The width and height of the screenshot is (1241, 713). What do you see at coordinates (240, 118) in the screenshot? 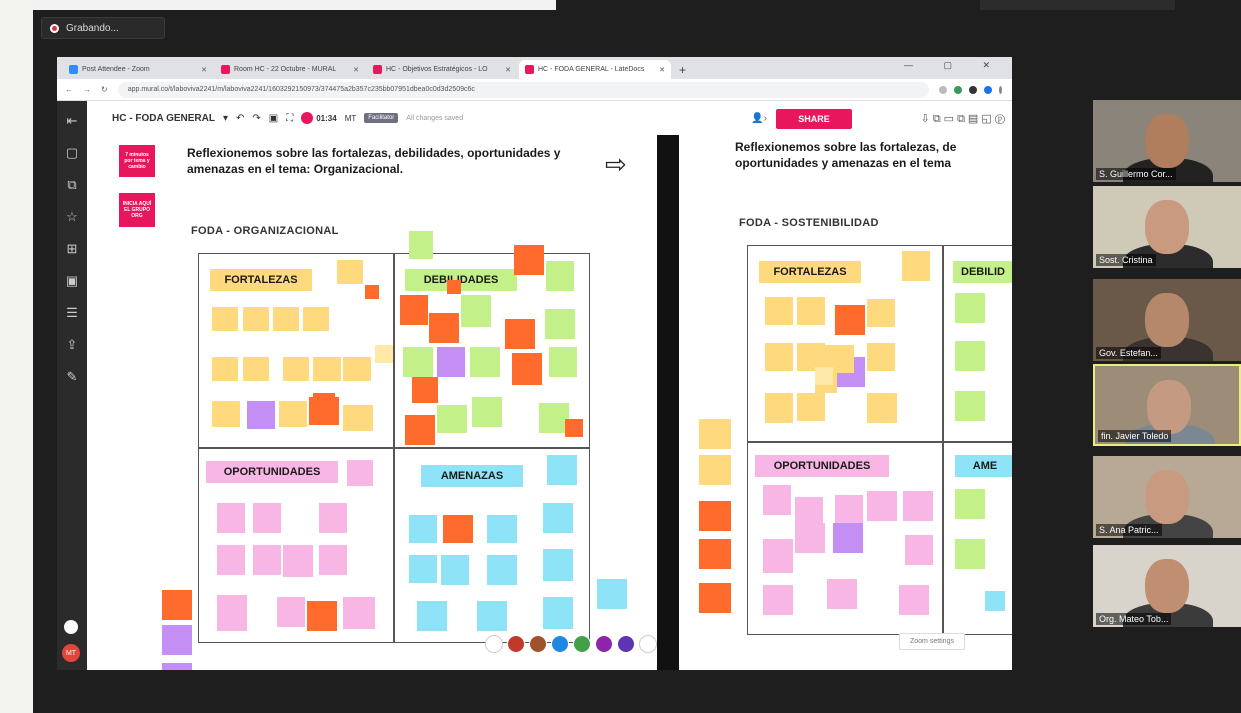
I see `undo-icon: ↶` at bounding box center [240, 118].